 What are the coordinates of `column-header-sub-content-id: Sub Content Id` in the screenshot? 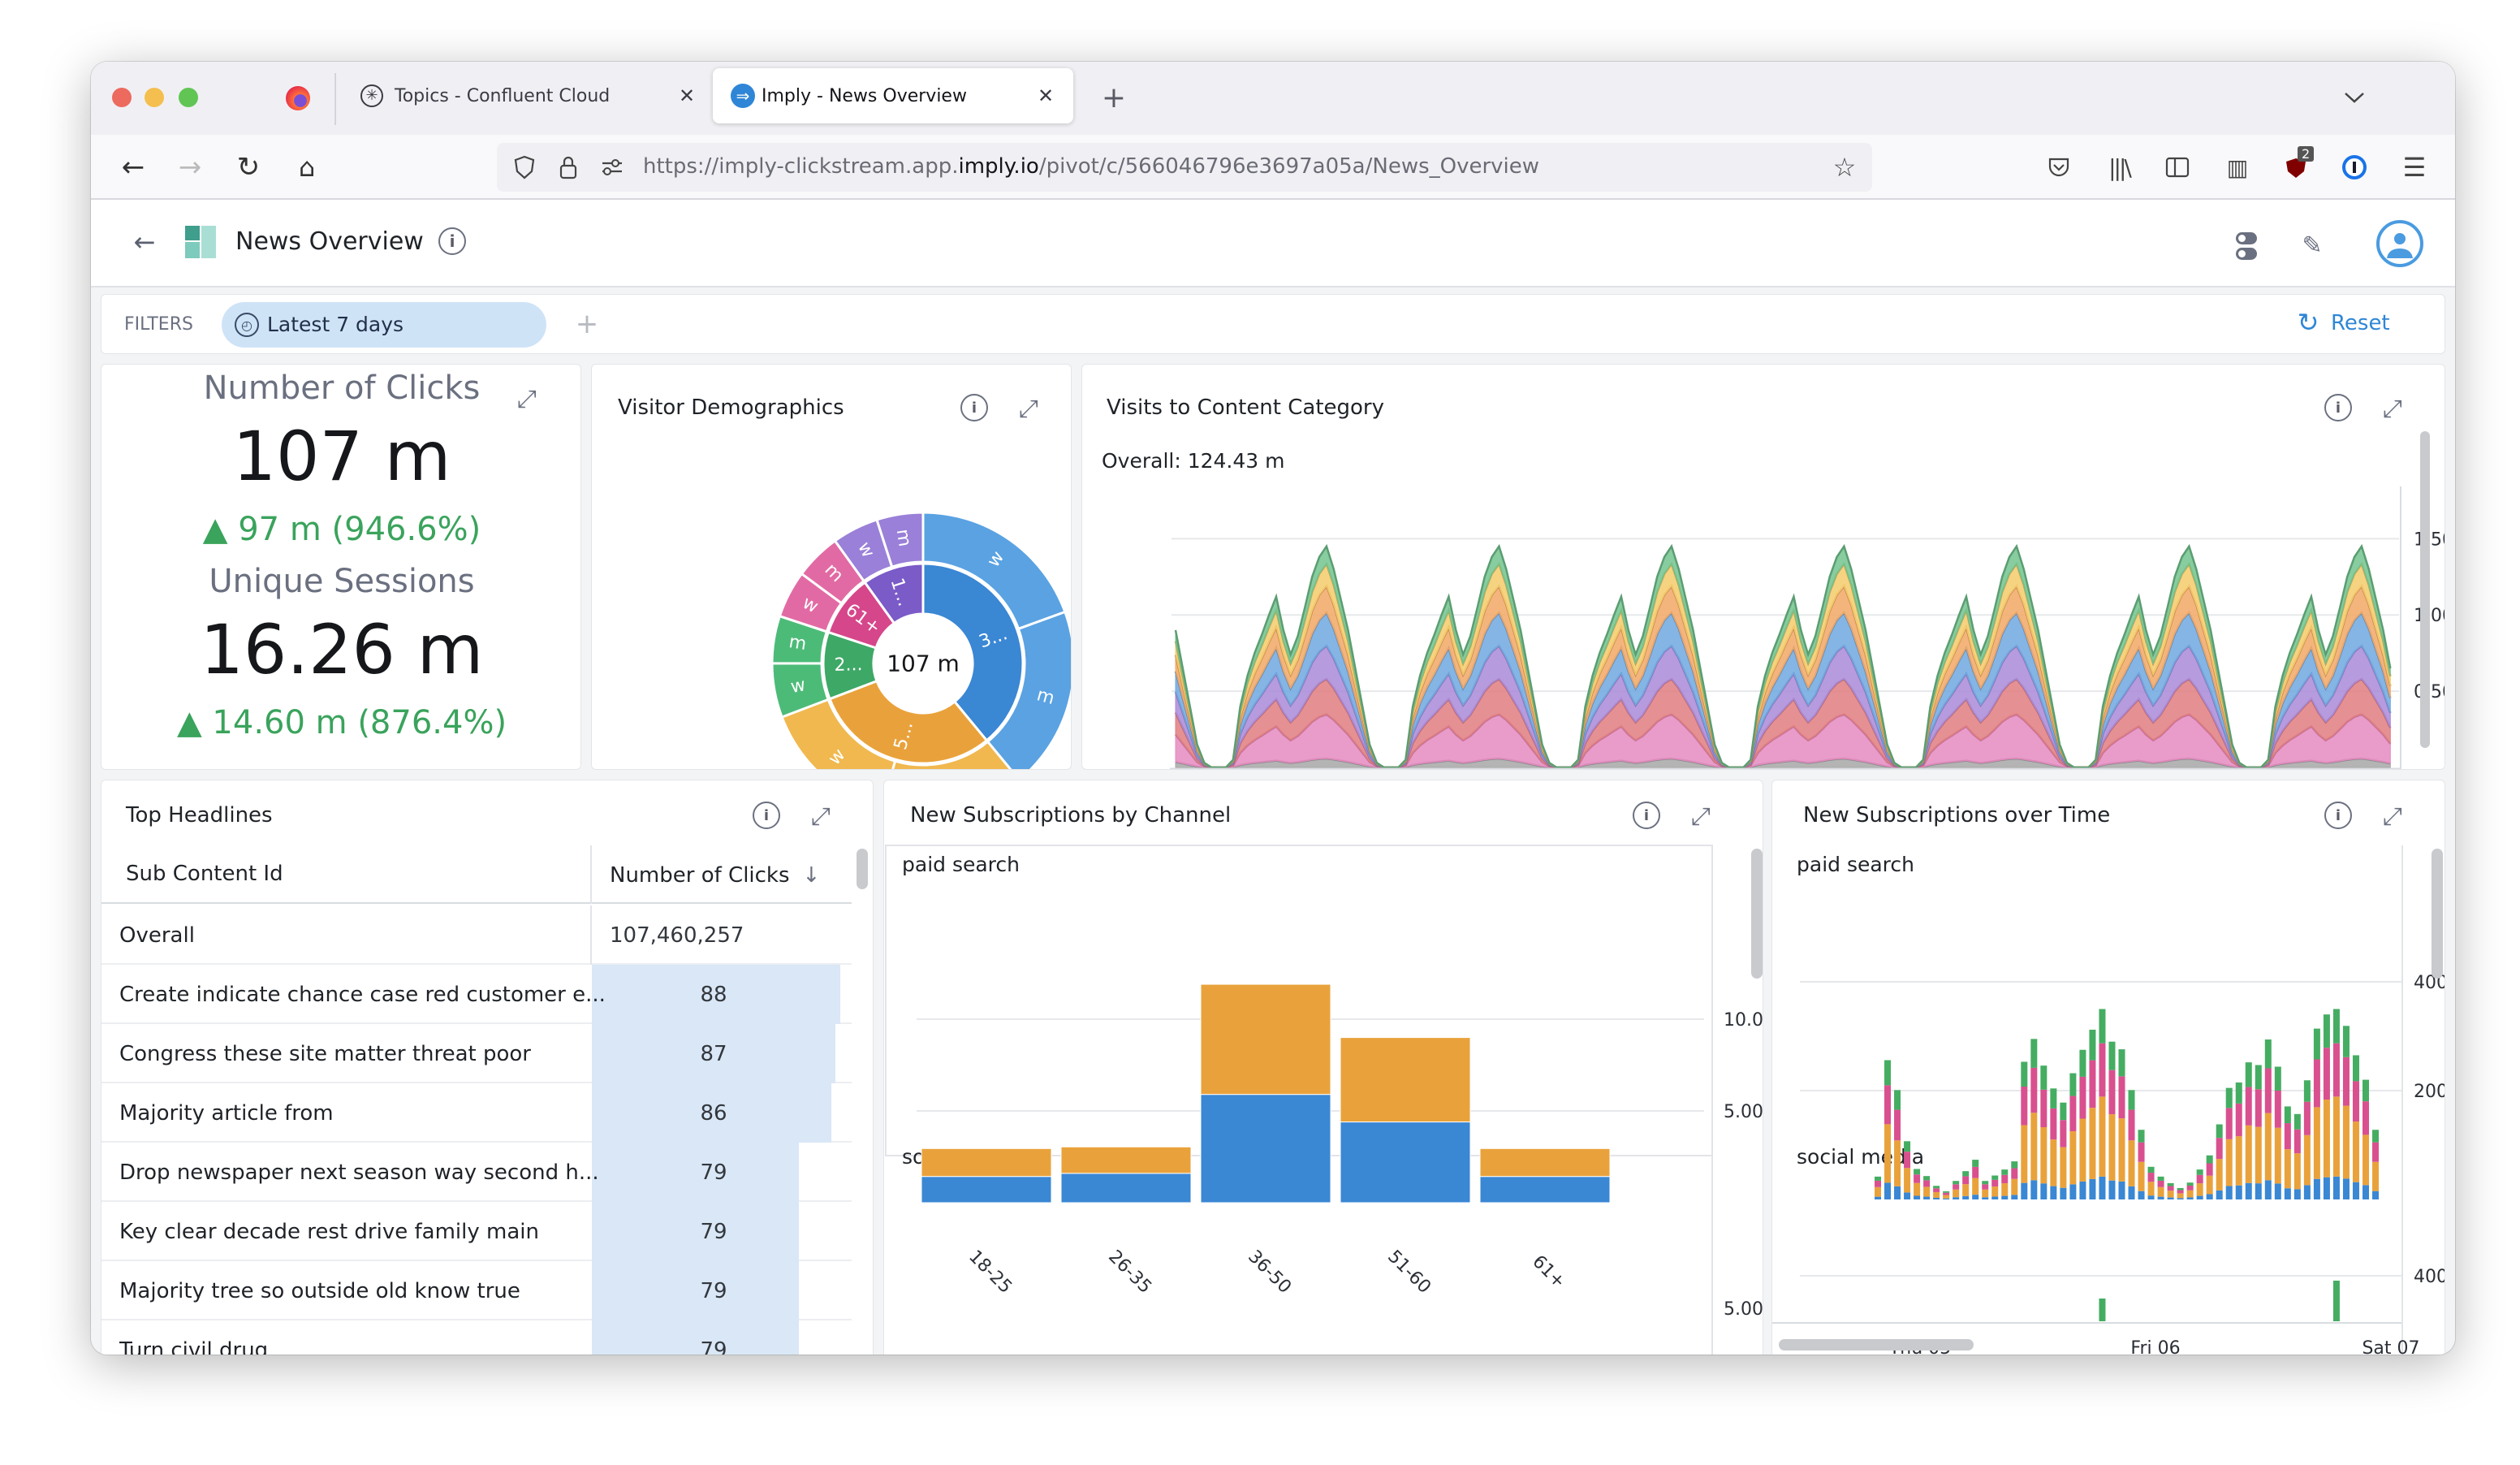 It's located at (204, 874).